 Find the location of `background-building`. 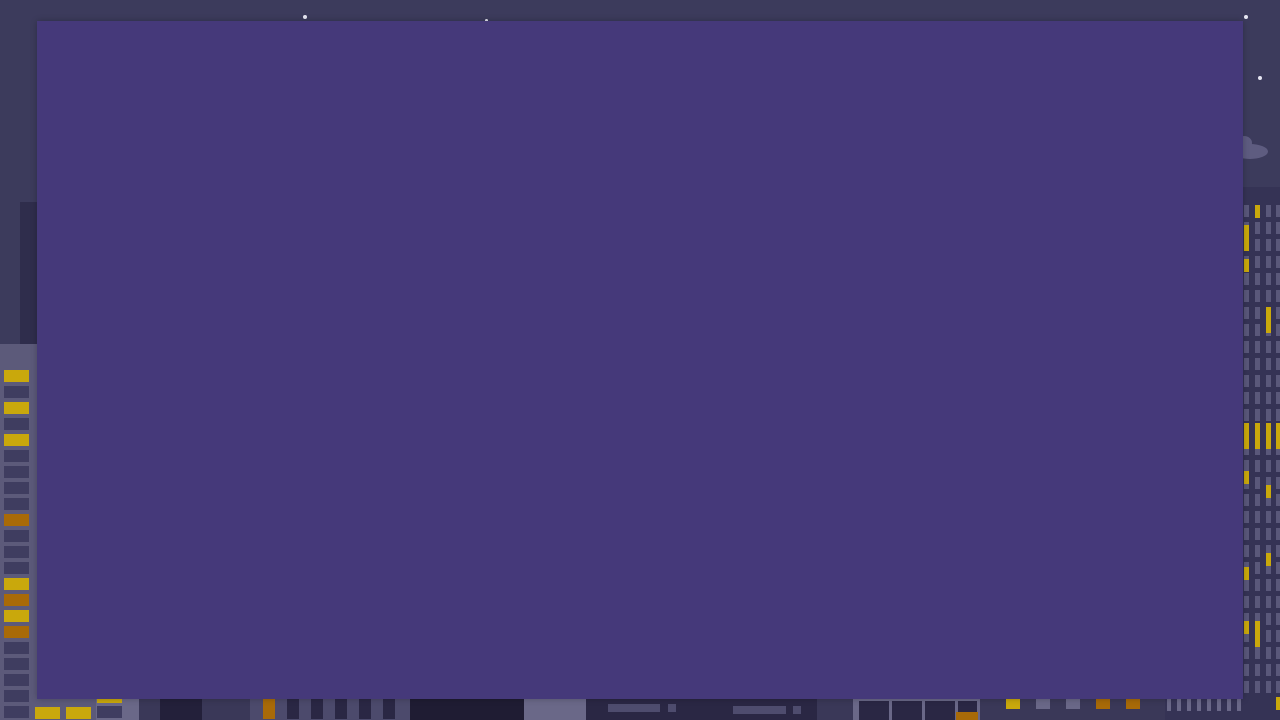

background-building is located at coordinates (29, 277).